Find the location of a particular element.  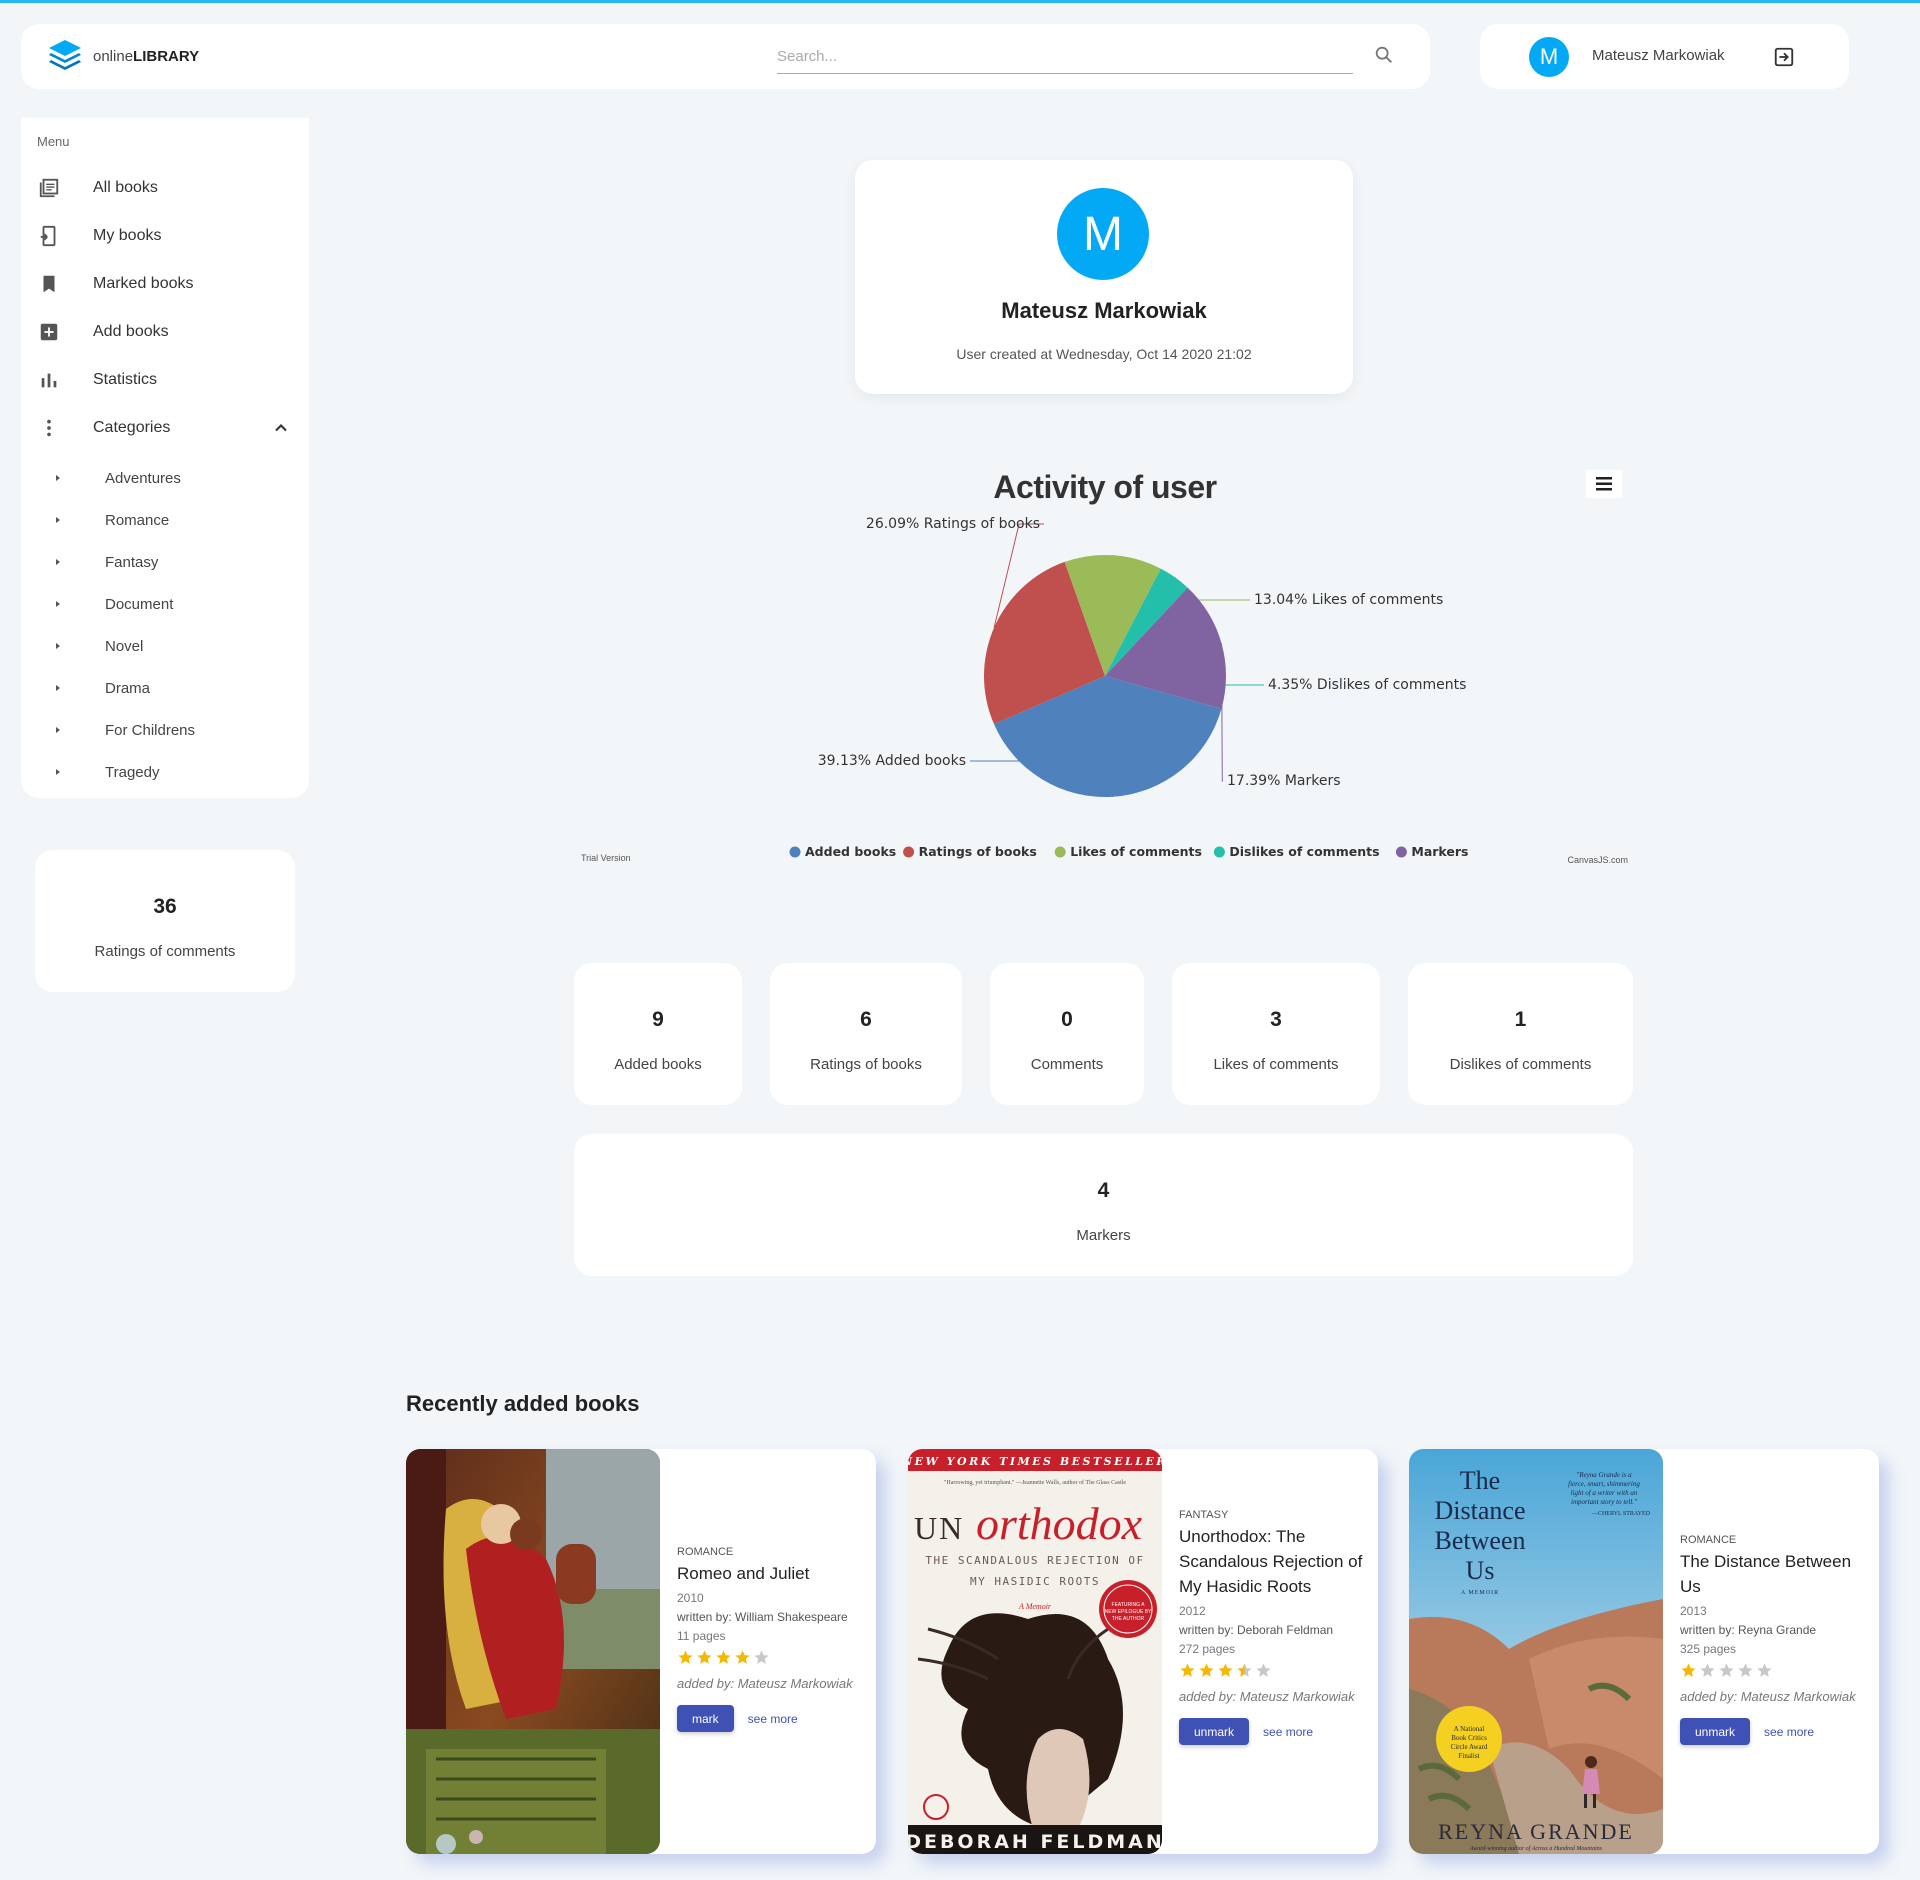

logout-icon is located at coordinates (1784, 57).